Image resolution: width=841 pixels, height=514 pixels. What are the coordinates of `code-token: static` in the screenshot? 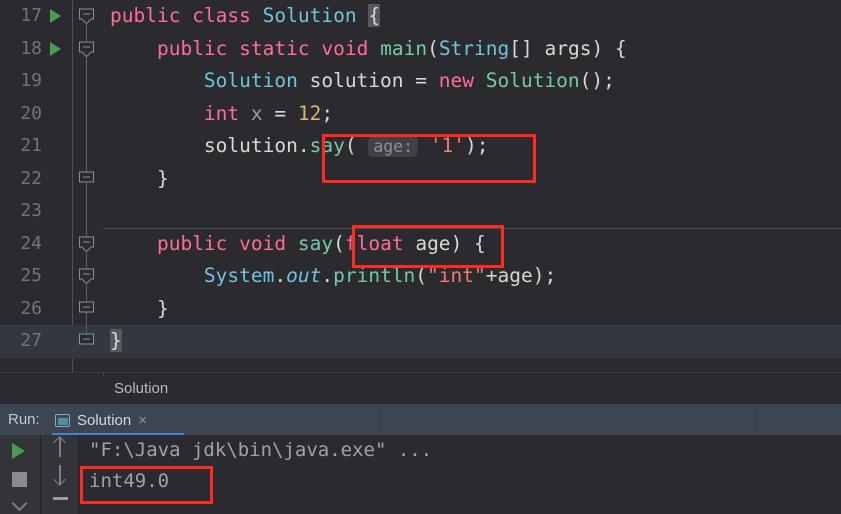 It's located at (274, 48).